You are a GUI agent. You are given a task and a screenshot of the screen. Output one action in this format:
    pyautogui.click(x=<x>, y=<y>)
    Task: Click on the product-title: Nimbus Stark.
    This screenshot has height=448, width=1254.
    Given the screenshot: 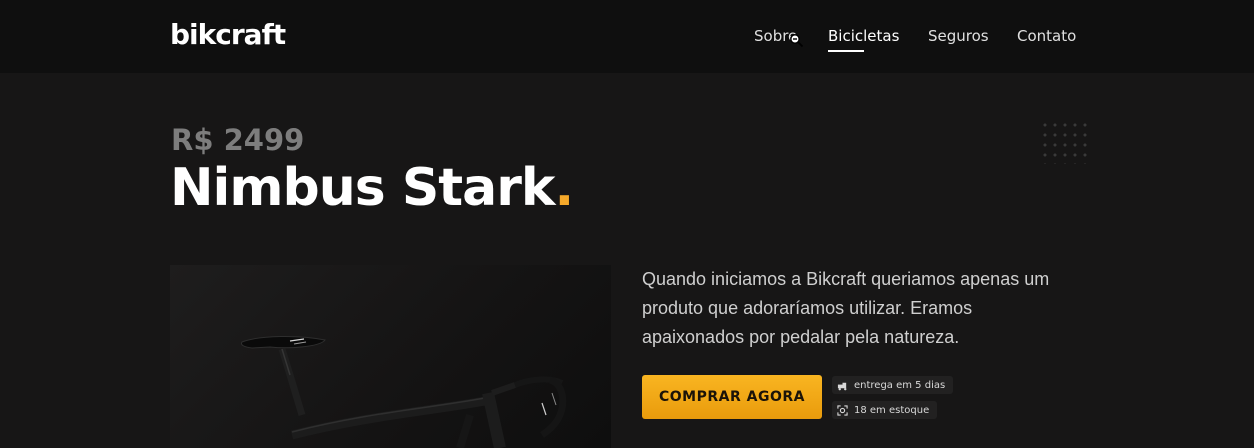 What is the action you would take?
    pyautogui.click(x=372, y=188)
    